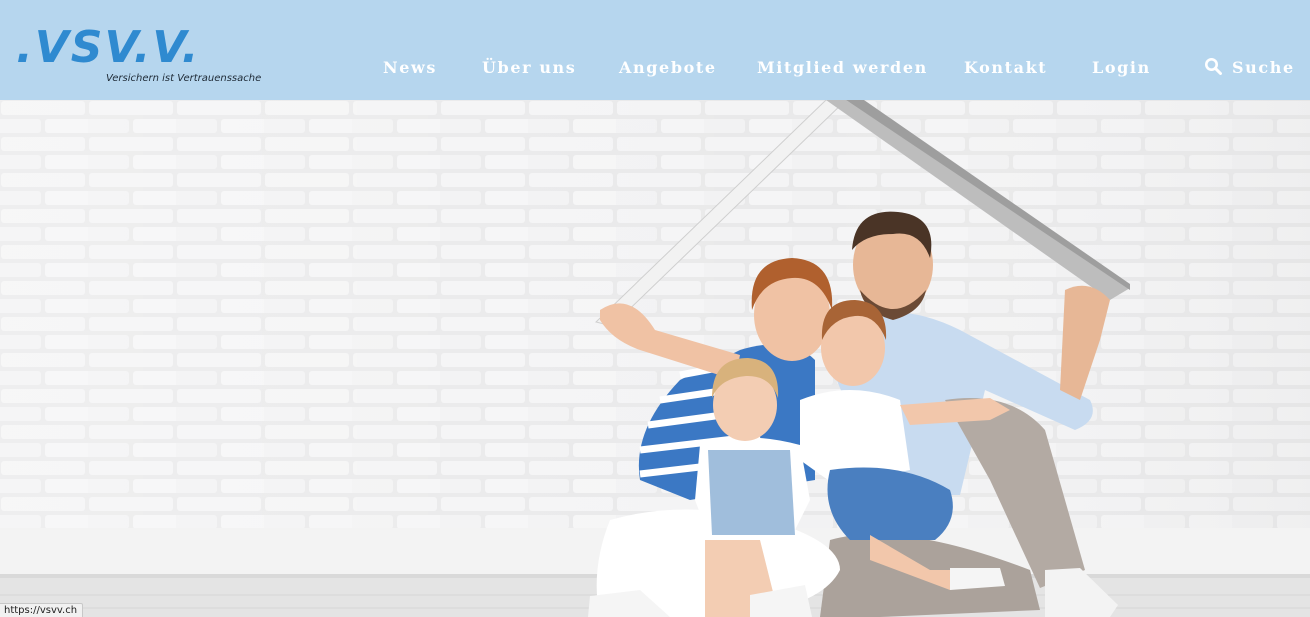  Describe the element at coordinates (410, 68) in the screenshot. I see `nav-item-news: News` at that location.